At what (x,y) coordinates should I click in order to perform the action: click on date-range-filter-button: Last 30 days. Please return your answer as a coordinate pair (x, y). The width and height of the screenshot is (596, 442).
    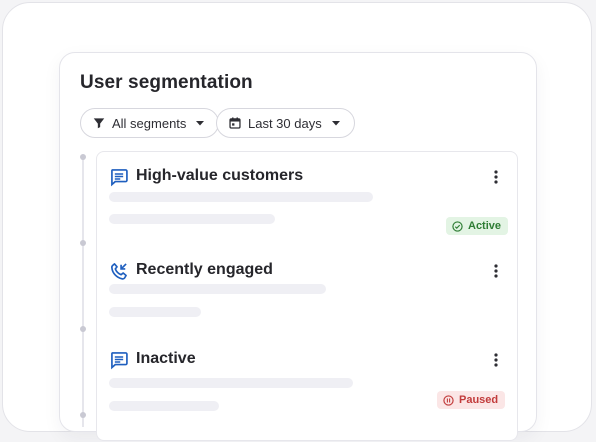
    Looking at the image, I should click on (285, 123).